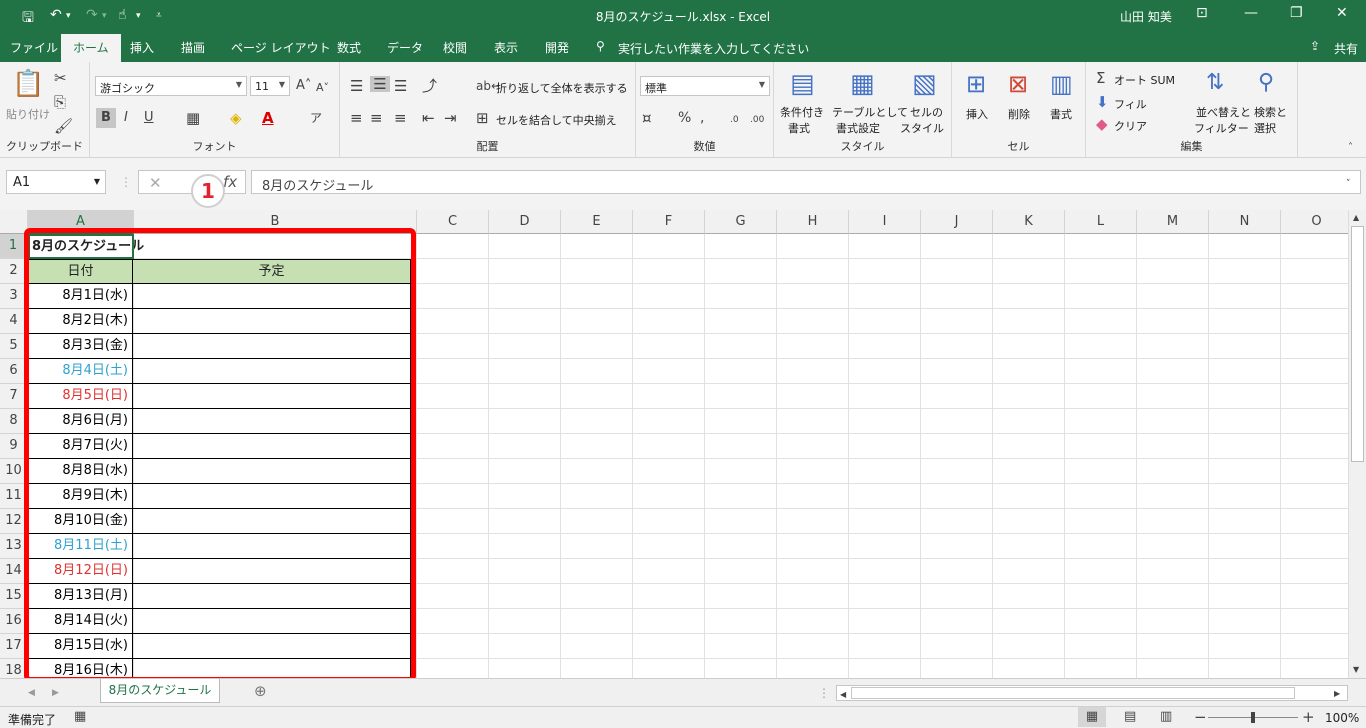 Image resolution: width=1366 pixels, height=728 pixels. What do you see at coordinates (31, 693) in the screenshot?
I see `prev-sheet-icon: ◀` at bounding box center [31, 693].